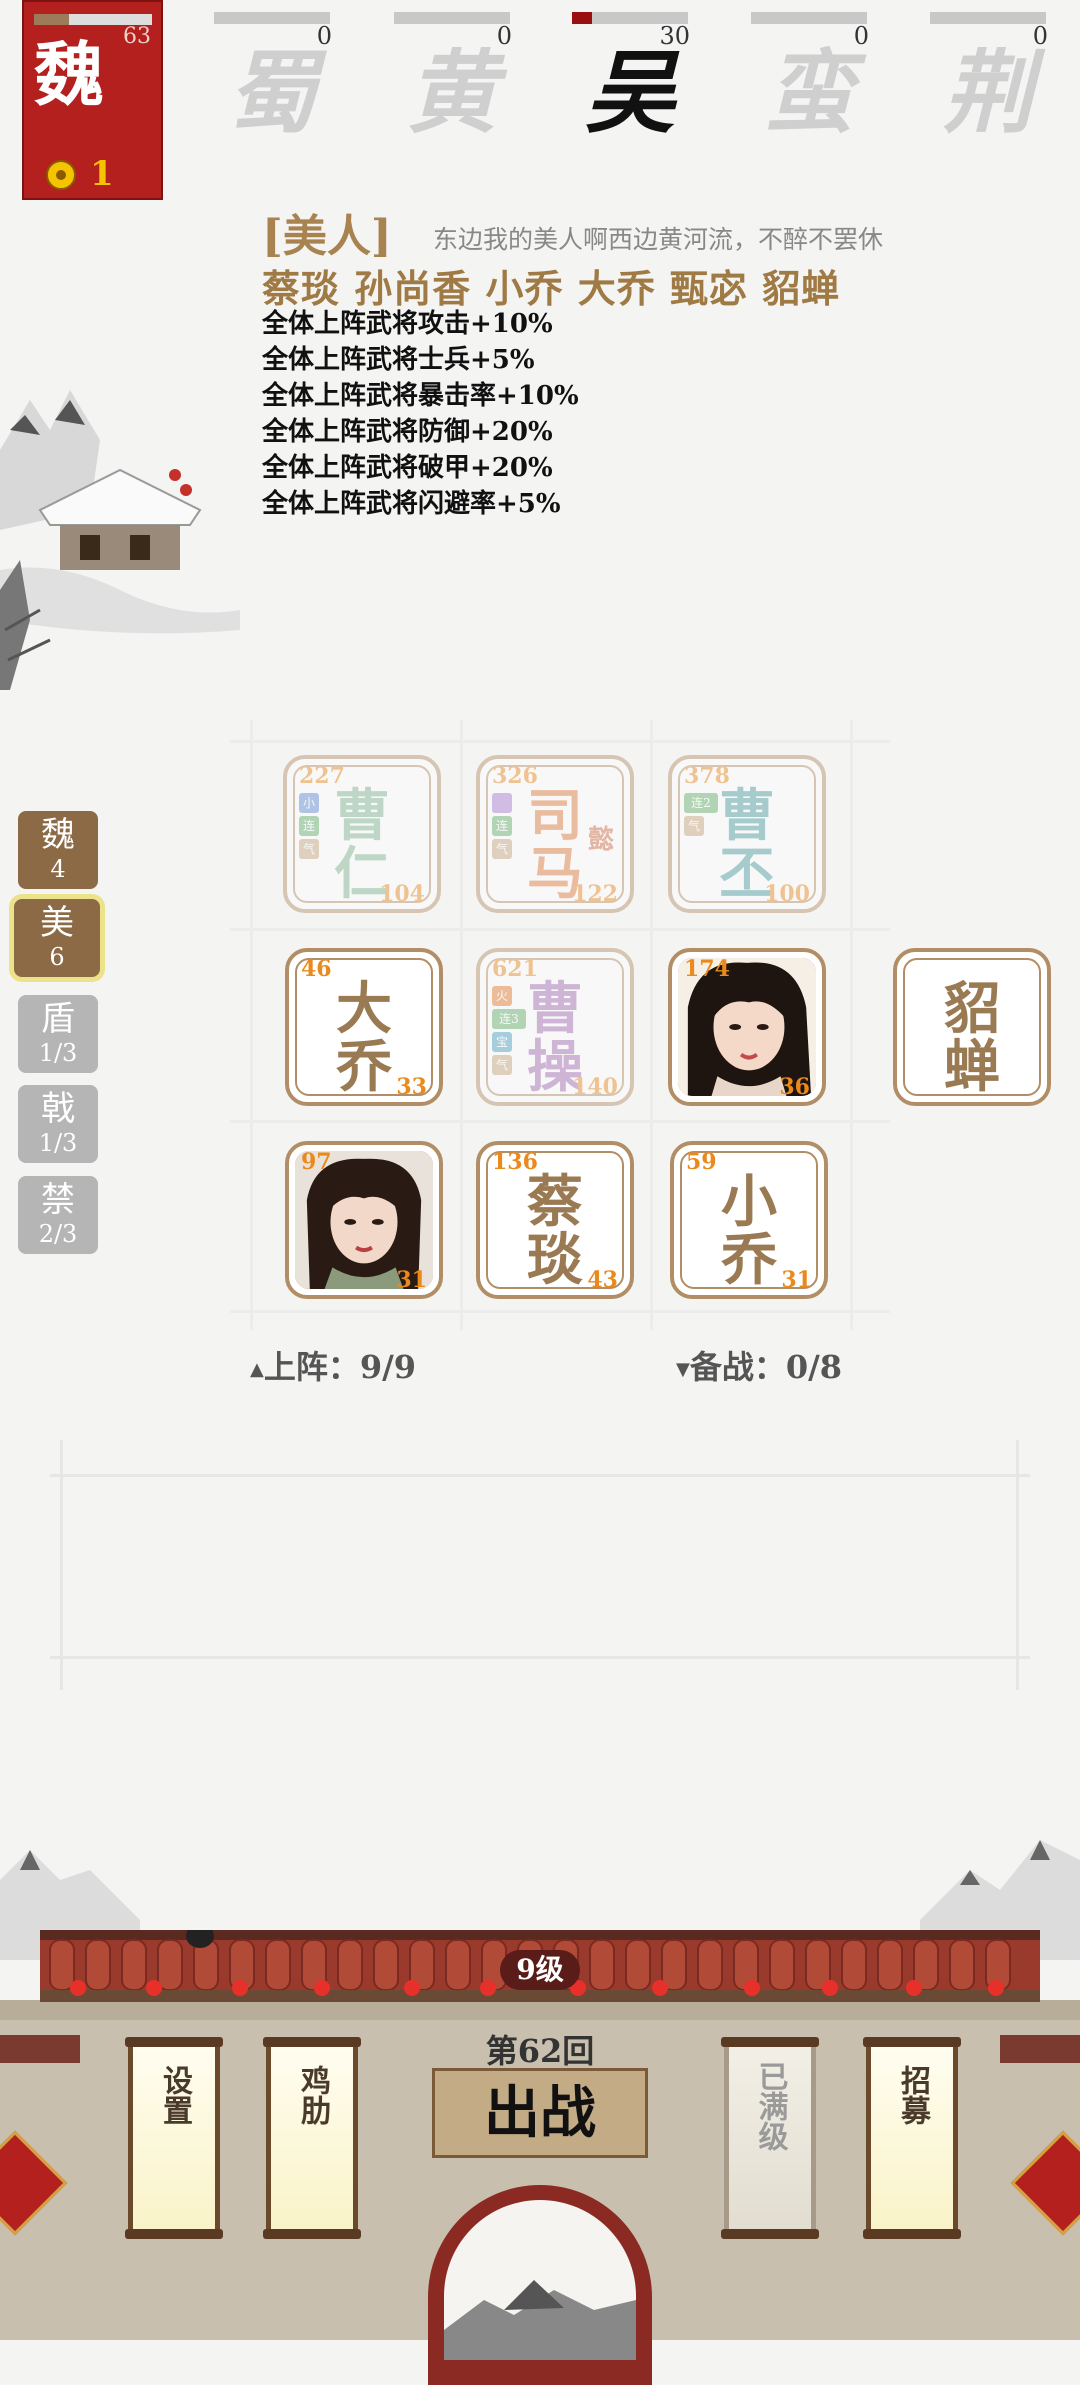 This screenshot has width=1080, height=2385. What do you see at coordinates (174, 2138) in the screenshot?
I see `settings-button: 设置` at bounding box center [174, 2138].